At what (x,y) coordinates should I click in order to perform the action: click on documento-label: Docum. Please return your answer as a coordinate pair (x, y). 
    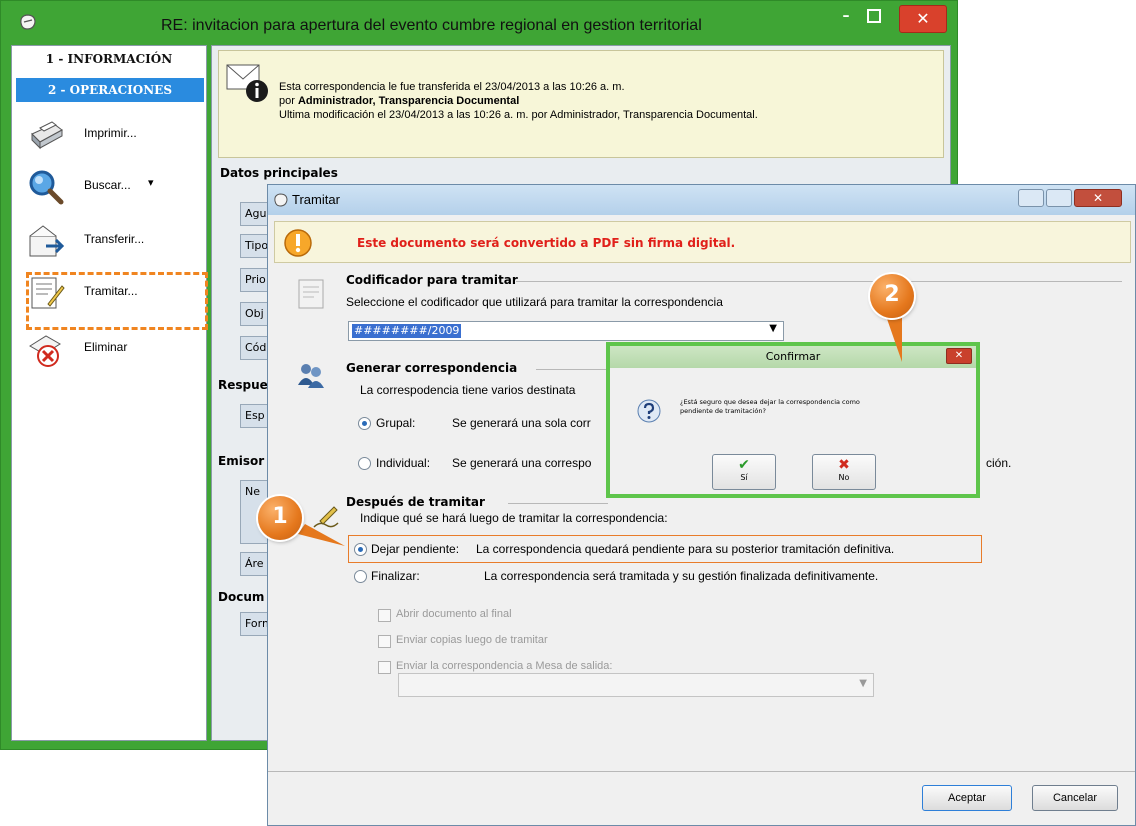
    Looking at the image, I should click on (241, 597).